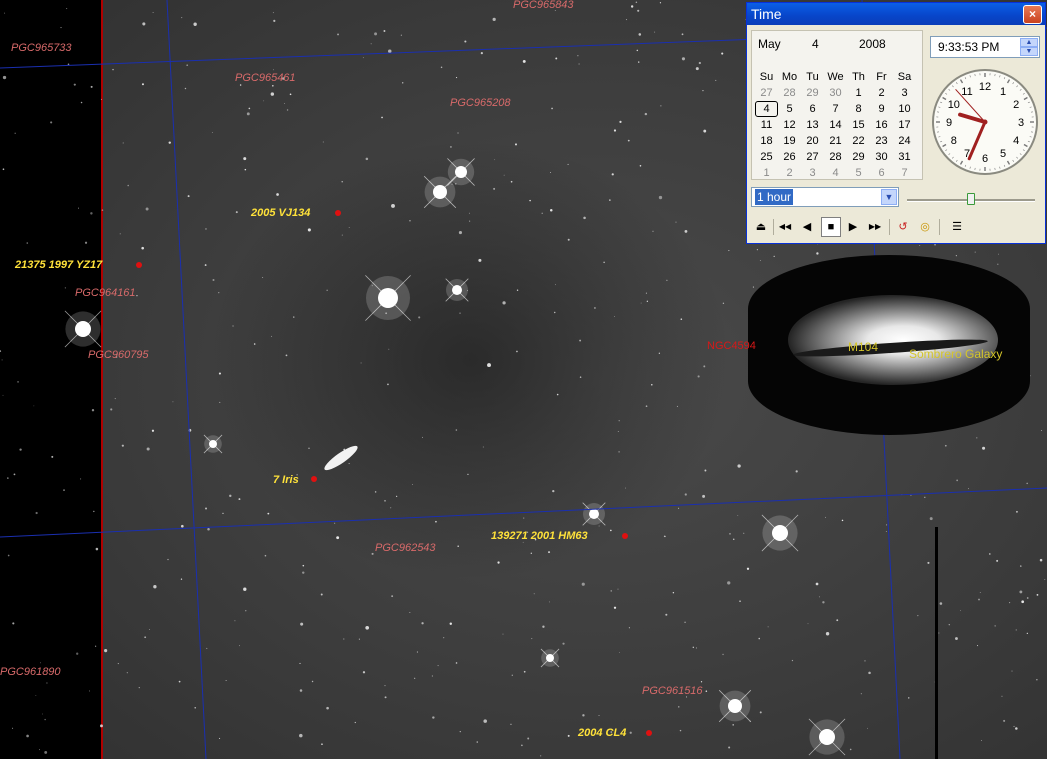  Describe the element at coordinates (875, 227) in the screenshot. I see `fast-forward-icon: ▶▶` at that location.